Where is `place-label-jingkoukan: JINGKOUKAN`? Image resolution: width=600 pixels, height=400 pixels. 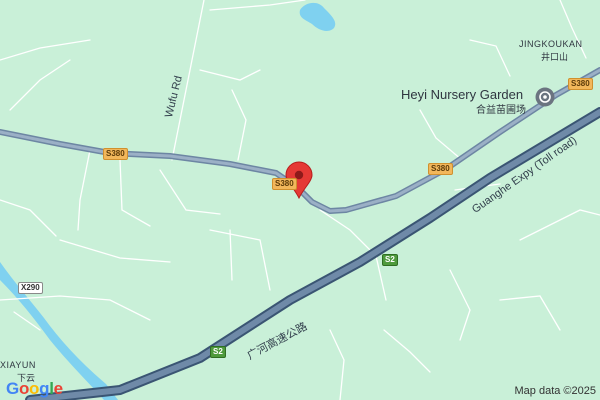 place-label-jingkoukan: JINGKOUKAN is located at coordinates (551, 44).